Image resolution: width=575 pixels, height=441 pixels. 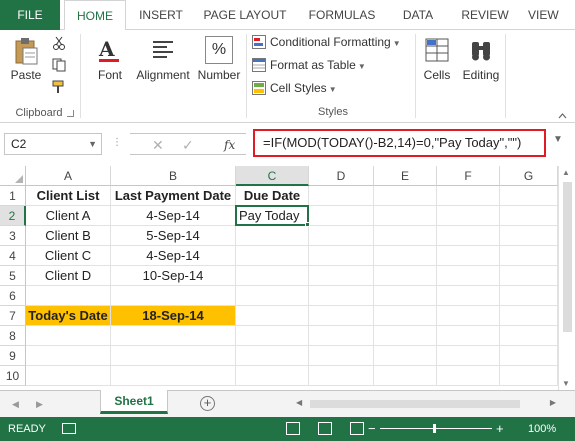 What do you see at coordinates (566, 172) in the screenshot?
I see `scroll-up-icon: ▲` at bounding box center [566, 172].